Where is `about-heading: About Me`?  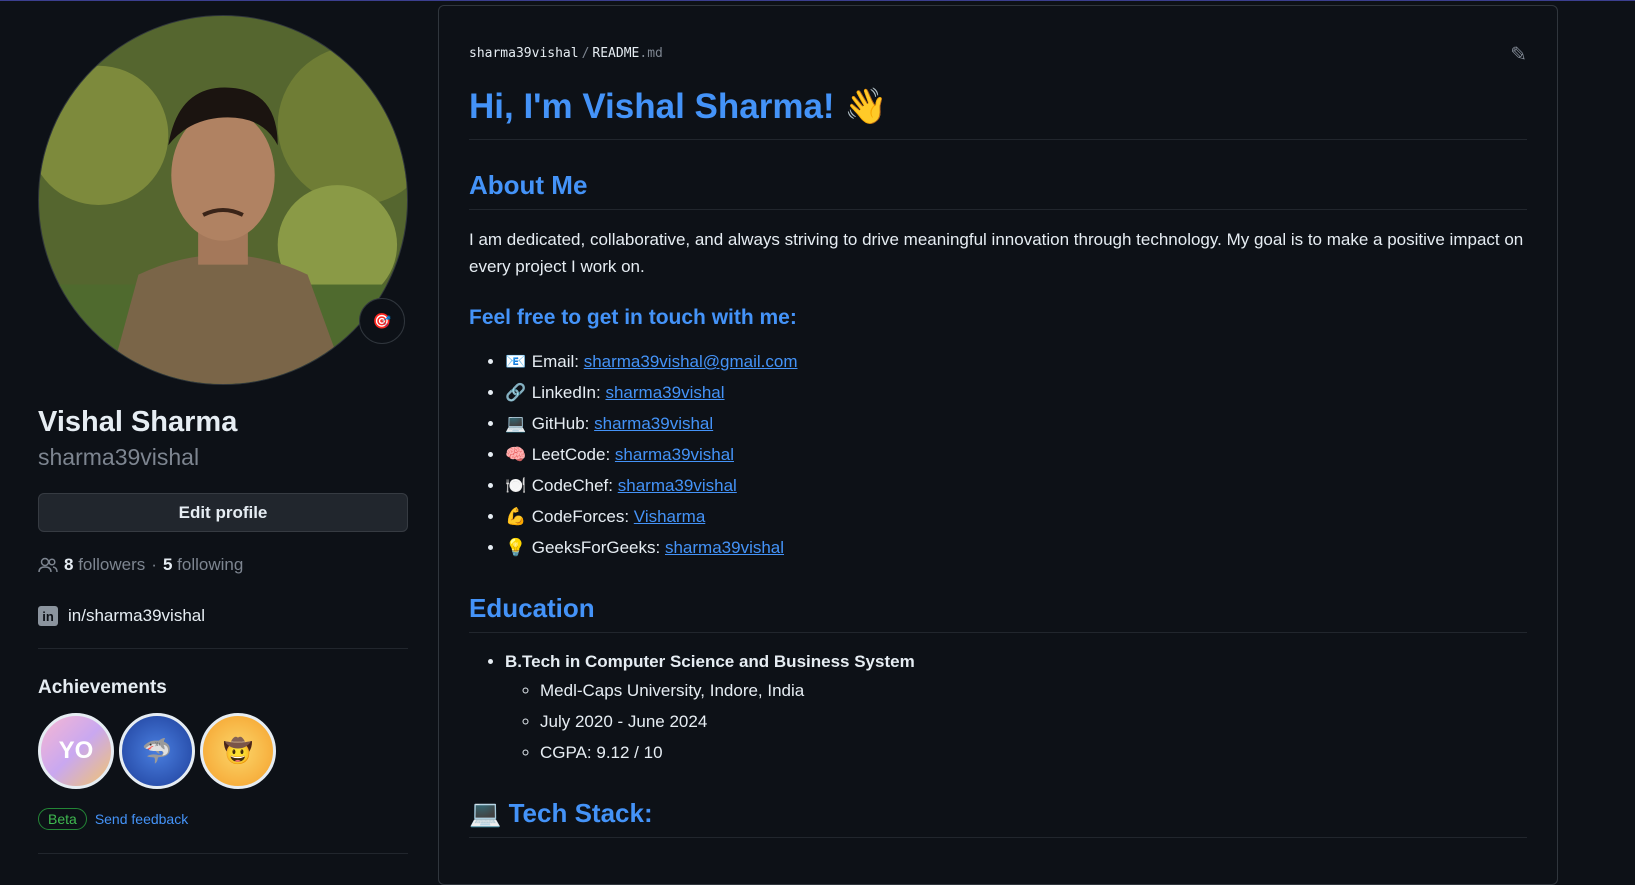
about-heading: About Me is located at coordinates (998, 190).